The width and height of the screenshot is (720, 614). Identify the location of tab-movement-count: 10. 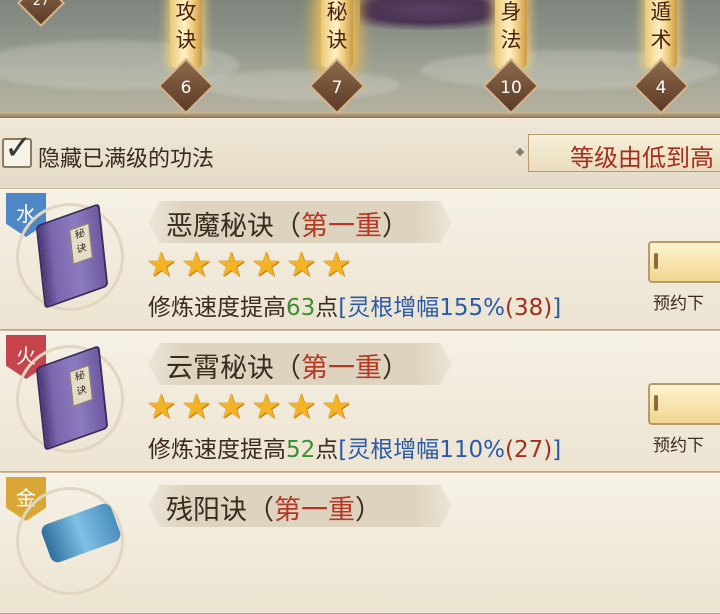
(511, 88).